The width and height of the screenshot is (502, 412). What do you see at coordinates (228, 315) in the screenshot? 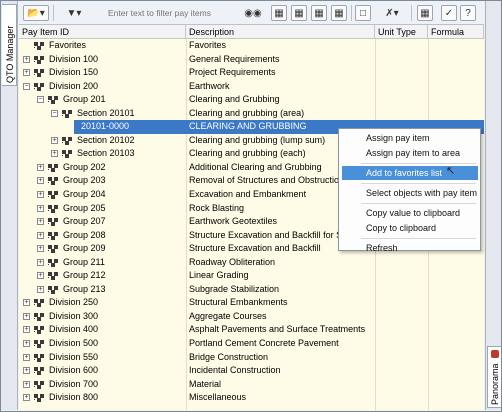
I see `description-cell: Aggregate Courses` at bounding box center [228, 315].